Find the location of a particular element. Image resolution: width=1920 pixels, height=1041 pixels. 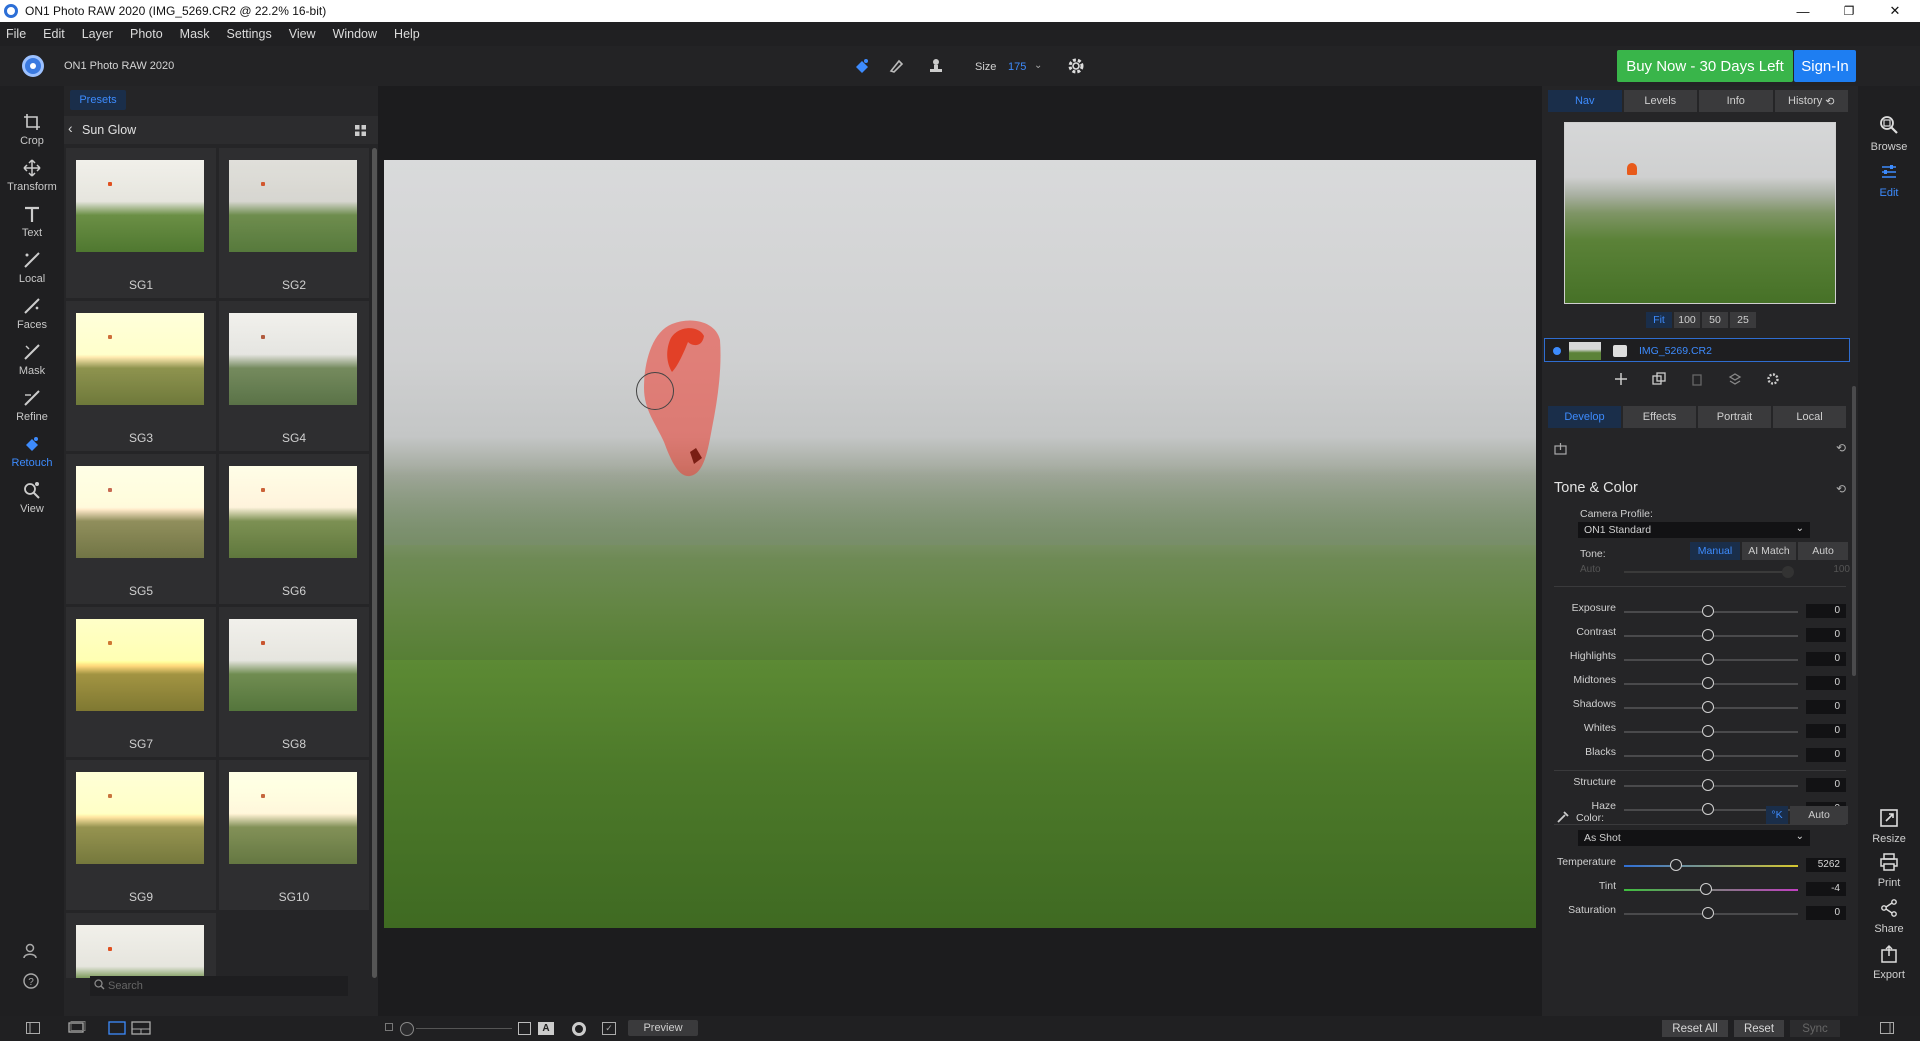

gear-icon is located at coordinates (1076, 66).